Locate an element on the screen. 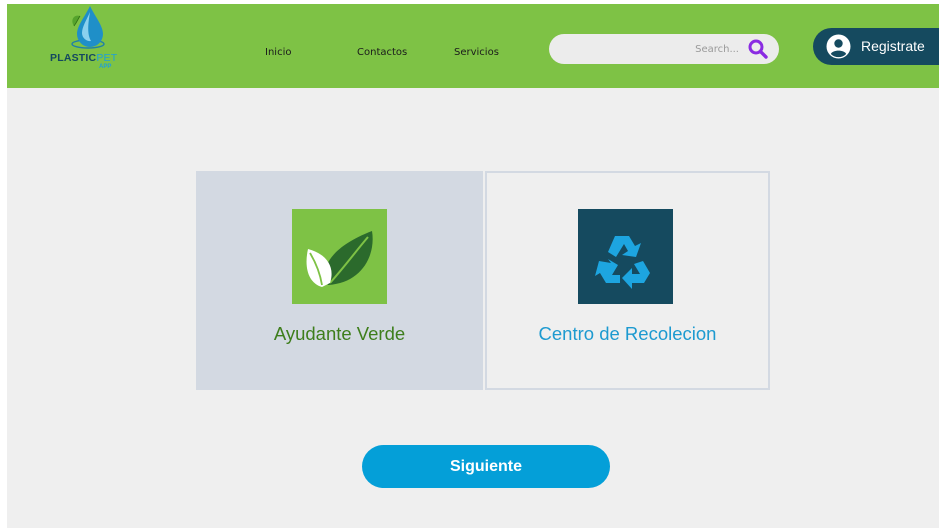 The width and height of the screenshot is (939, 528). nav-inicio: Inicio is located at coordinates (278, 52).